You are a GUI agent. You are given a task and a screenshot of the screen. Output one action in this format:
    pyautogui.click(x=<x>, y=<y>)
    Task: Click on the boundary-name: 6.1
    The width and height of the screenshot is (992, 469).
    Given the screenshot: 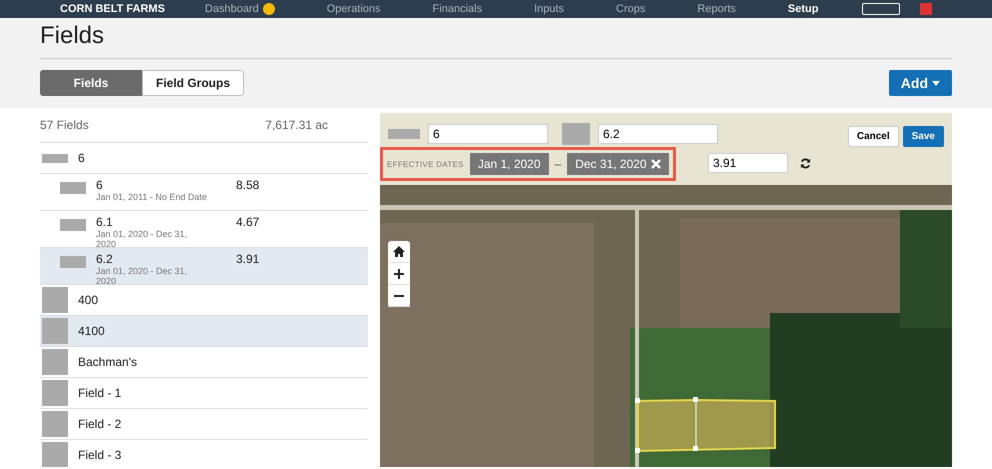 What is the action you would take?
    pyautogui.click(x=105, y=222)
    